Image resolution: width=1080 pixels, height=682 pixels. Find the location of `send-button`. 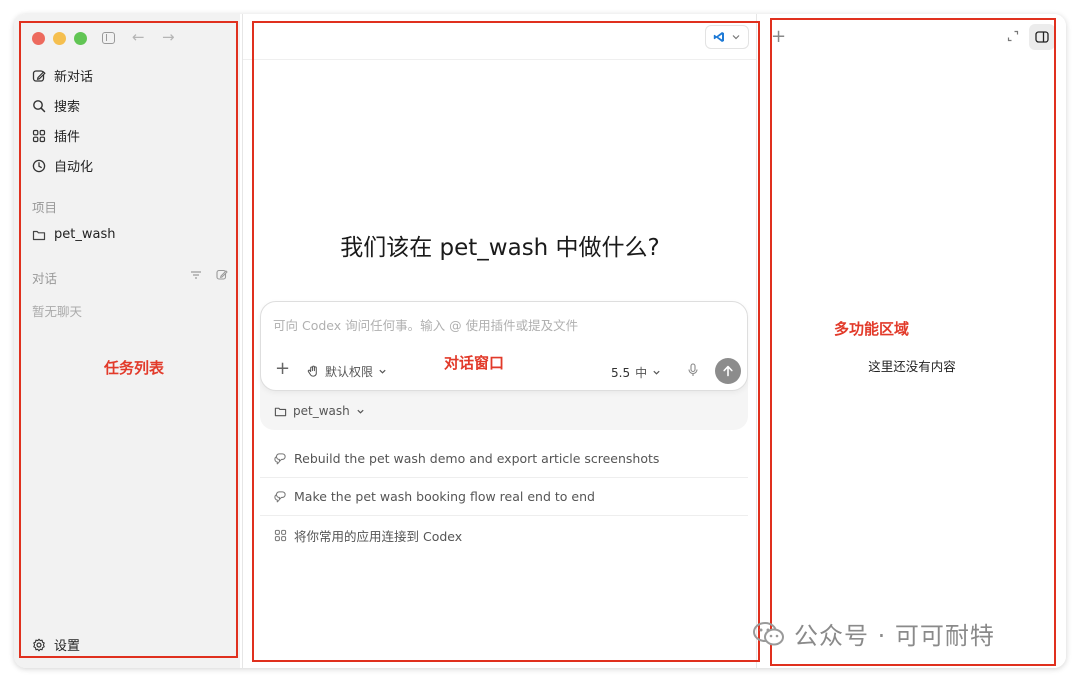

send-button is located at coordinates (728, 371).